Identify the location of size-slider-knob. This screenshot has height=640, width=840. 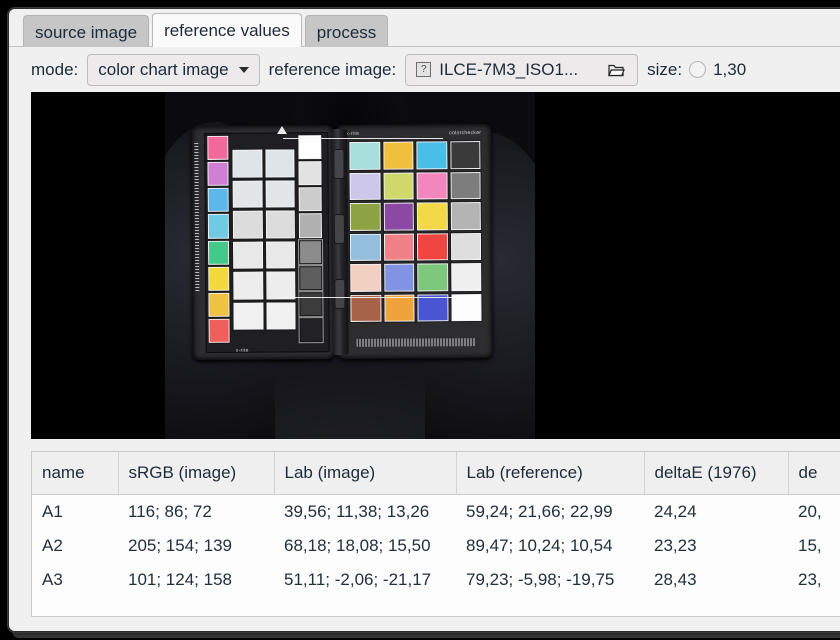
(698, 69).